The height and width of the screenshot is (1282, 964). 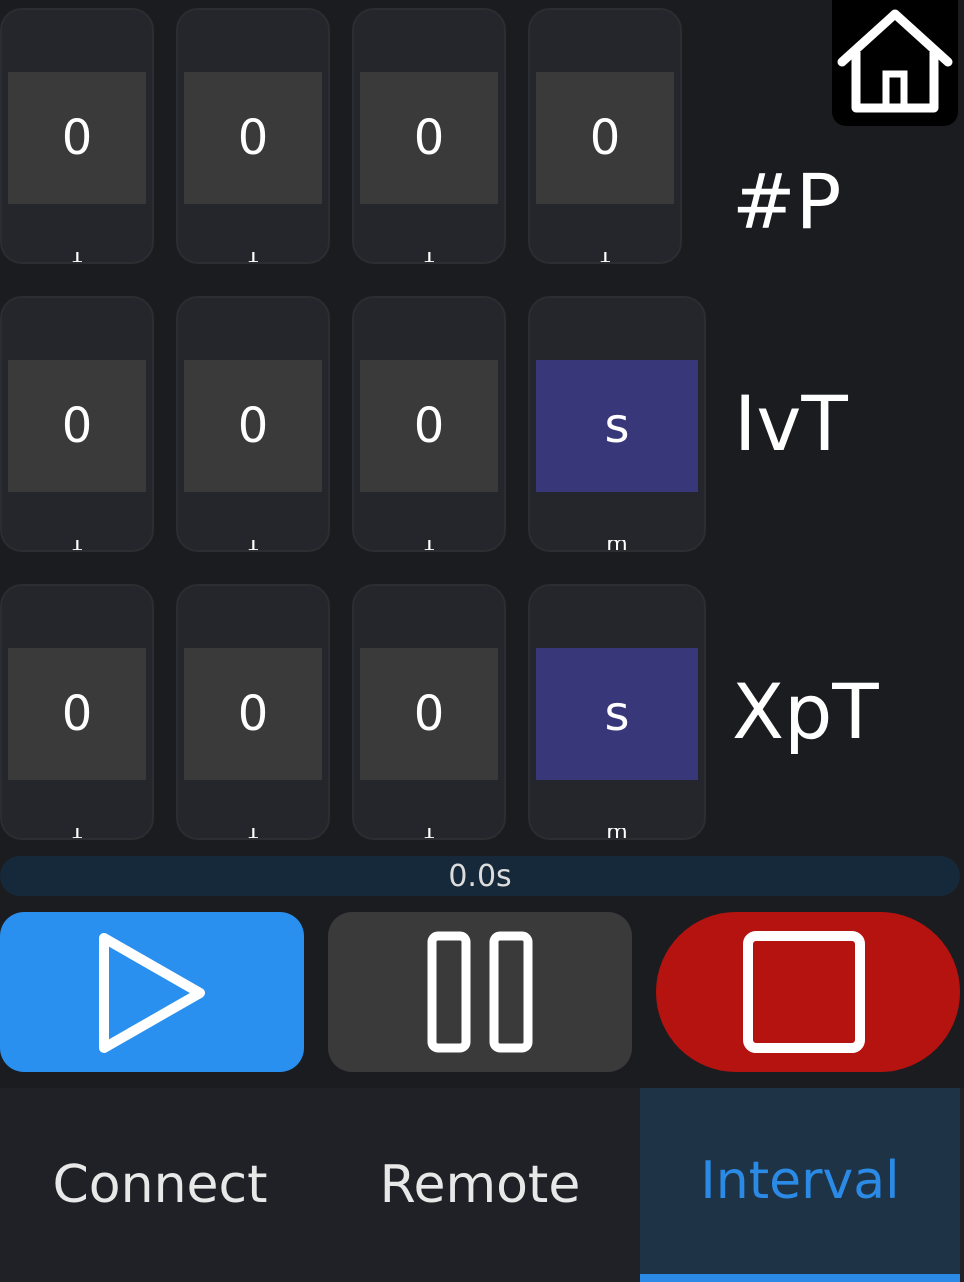 I want to click on roller-ivt-1: 0 1, so click(x=77, y=424).